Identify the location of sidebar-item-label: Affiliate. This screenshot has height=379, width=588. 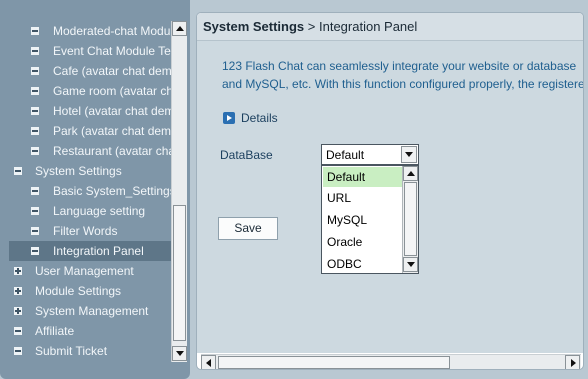
(55, 331).